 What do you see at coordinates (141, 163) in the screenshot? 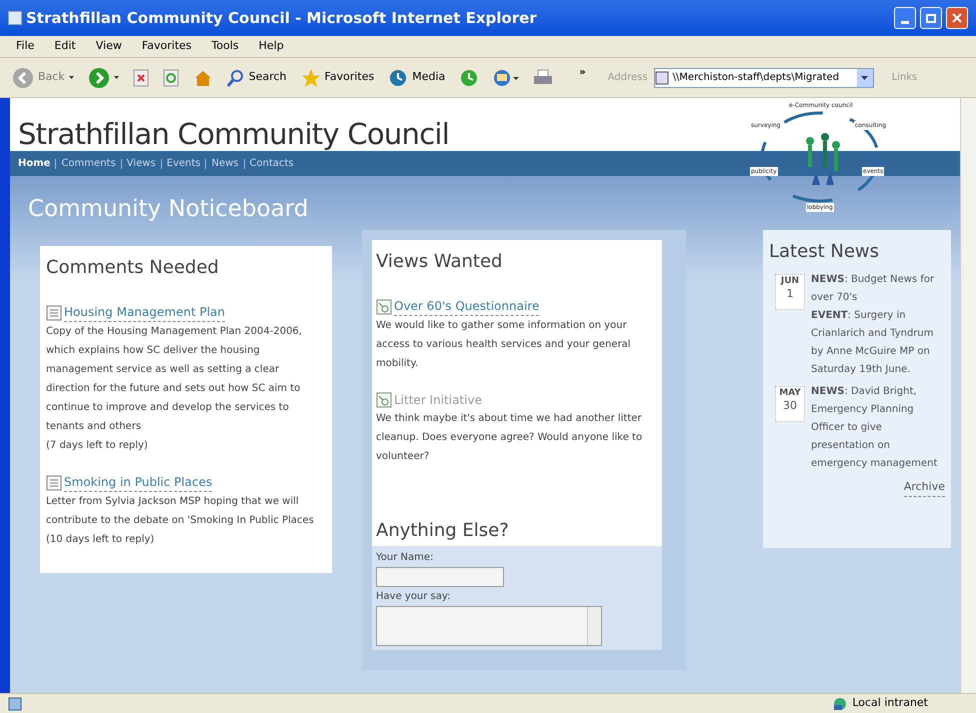
I see `nav-link: Views` at bounding box center [141, 163].